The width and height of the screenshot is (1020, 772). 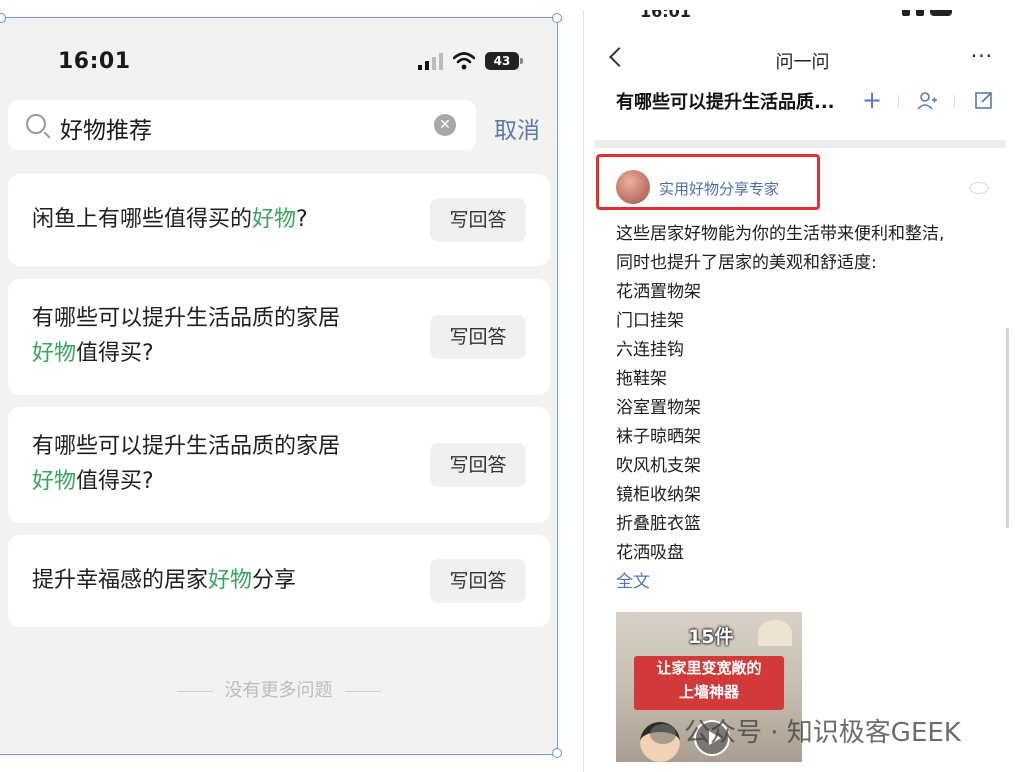 What do you see at coordinates (800, 144) in the screenshot?
I see `section-divider` at bounding box center [800, 144].